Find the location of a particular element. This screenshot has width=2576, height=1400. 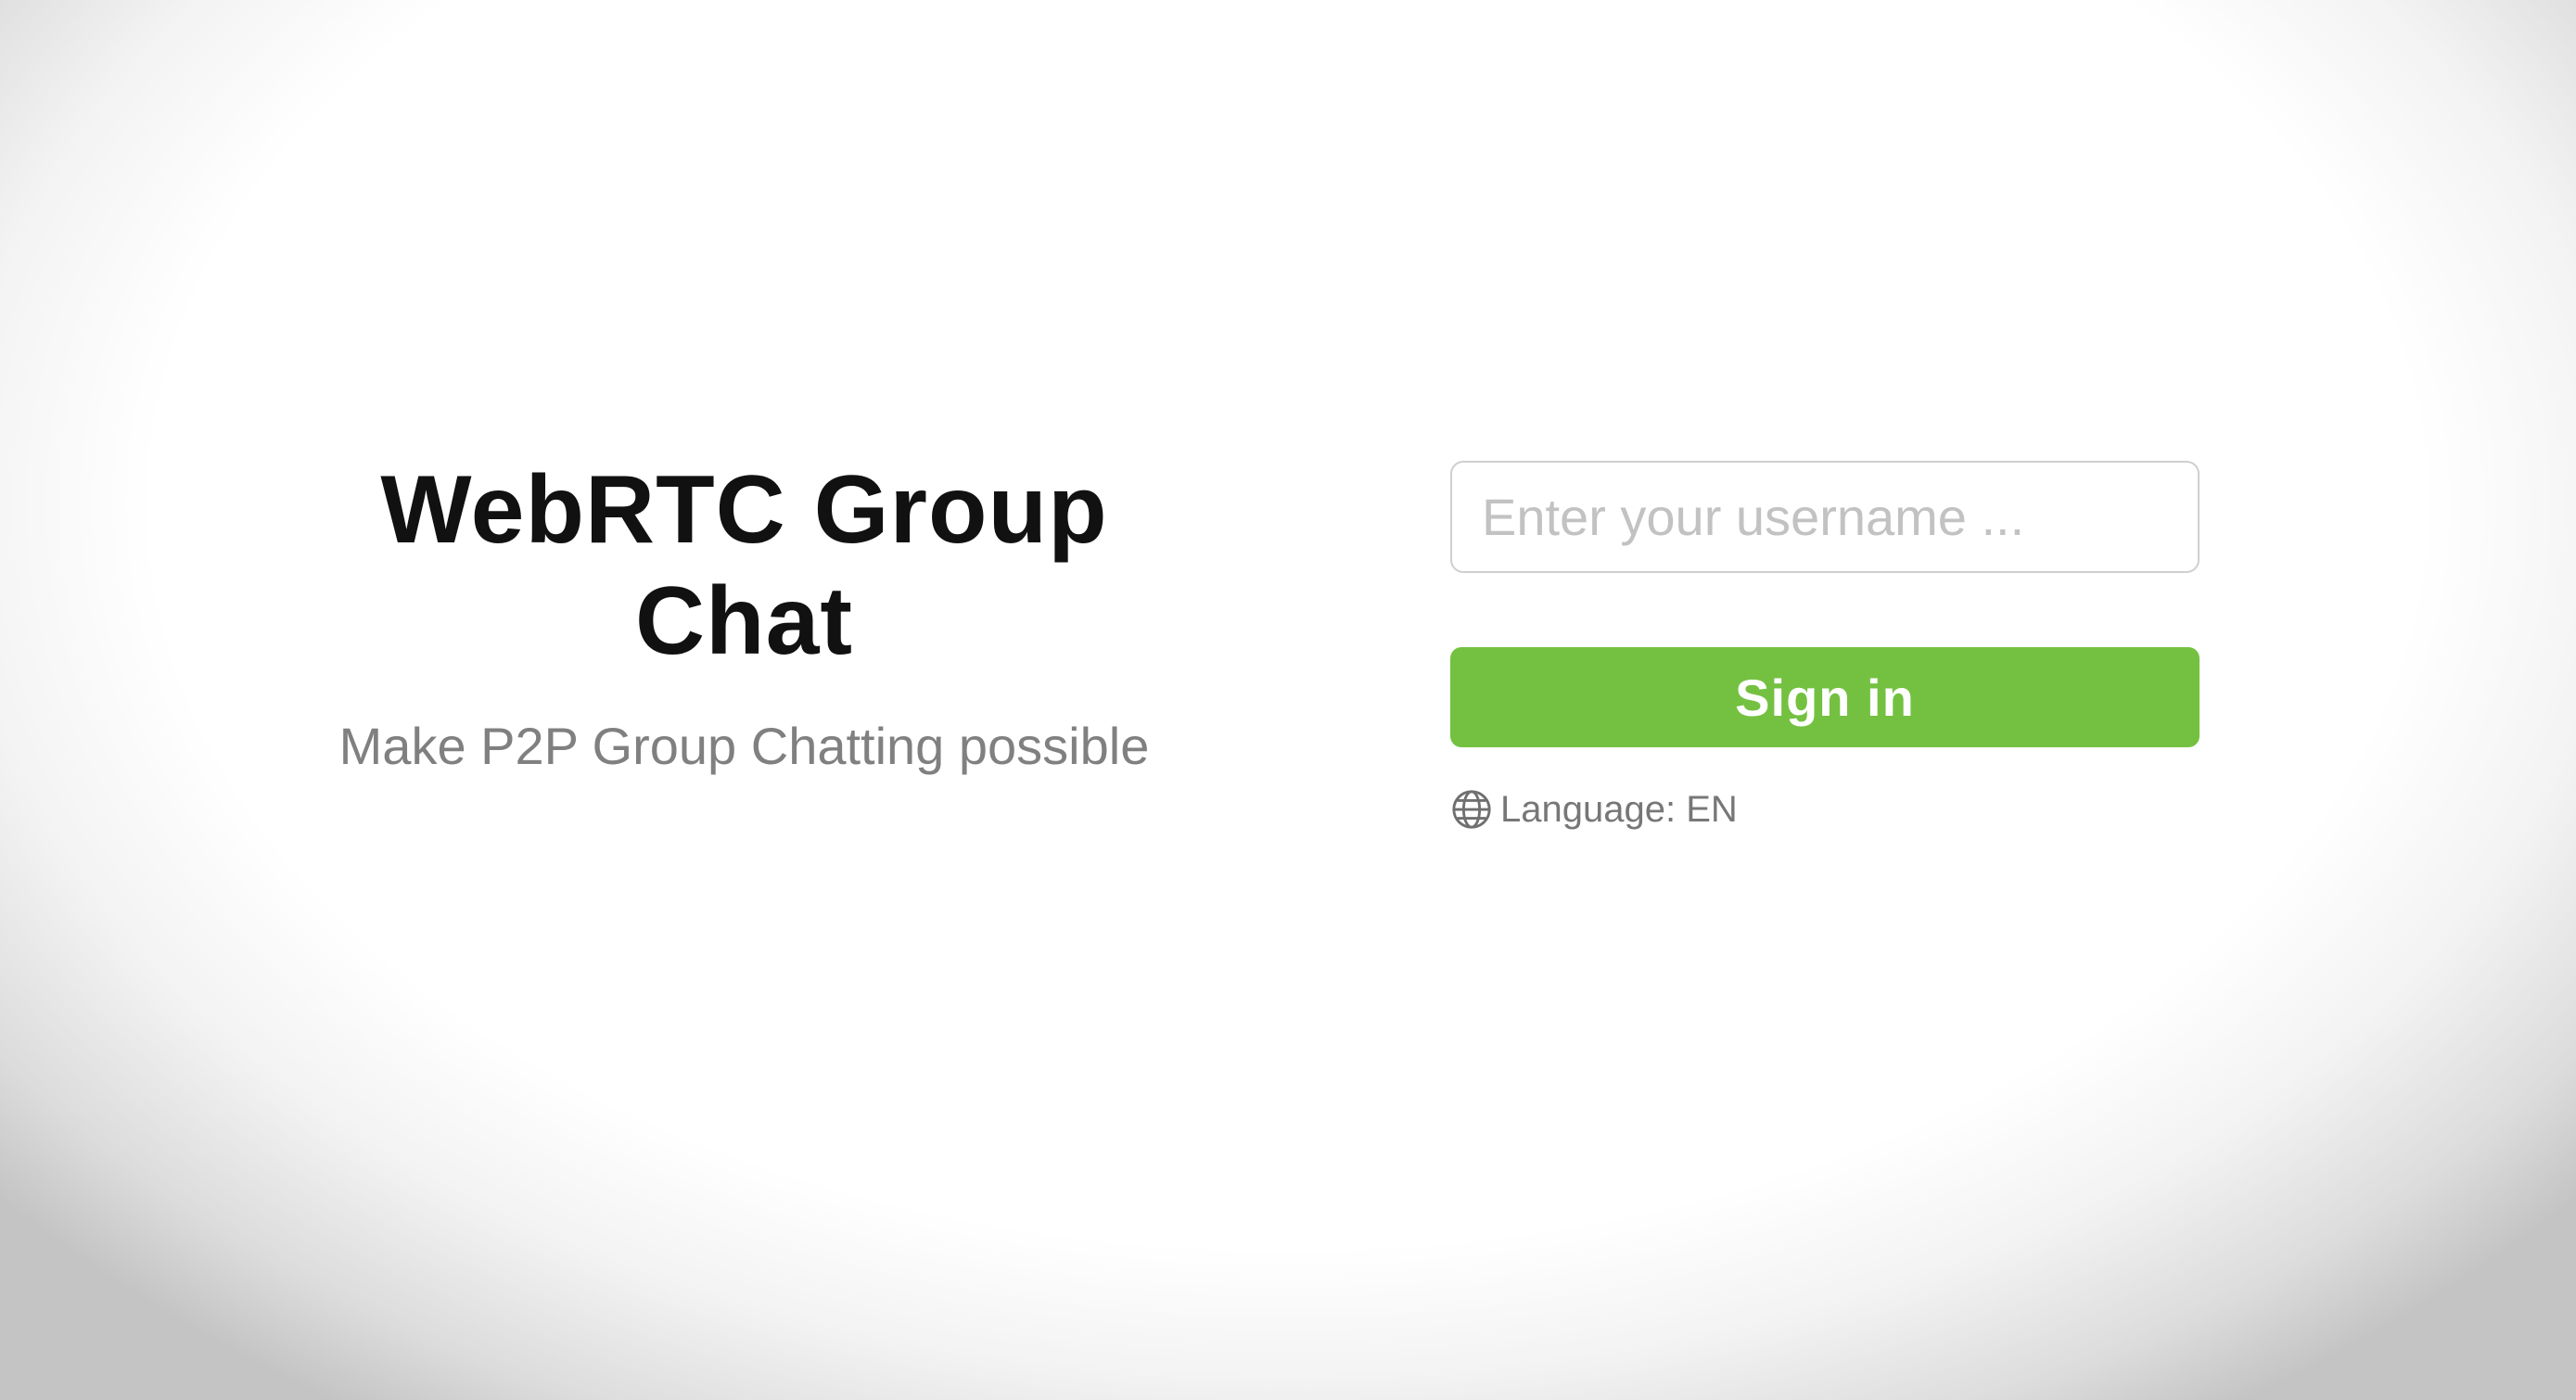

sign-in-button: Sign in is located at coordinates (1825, 697).